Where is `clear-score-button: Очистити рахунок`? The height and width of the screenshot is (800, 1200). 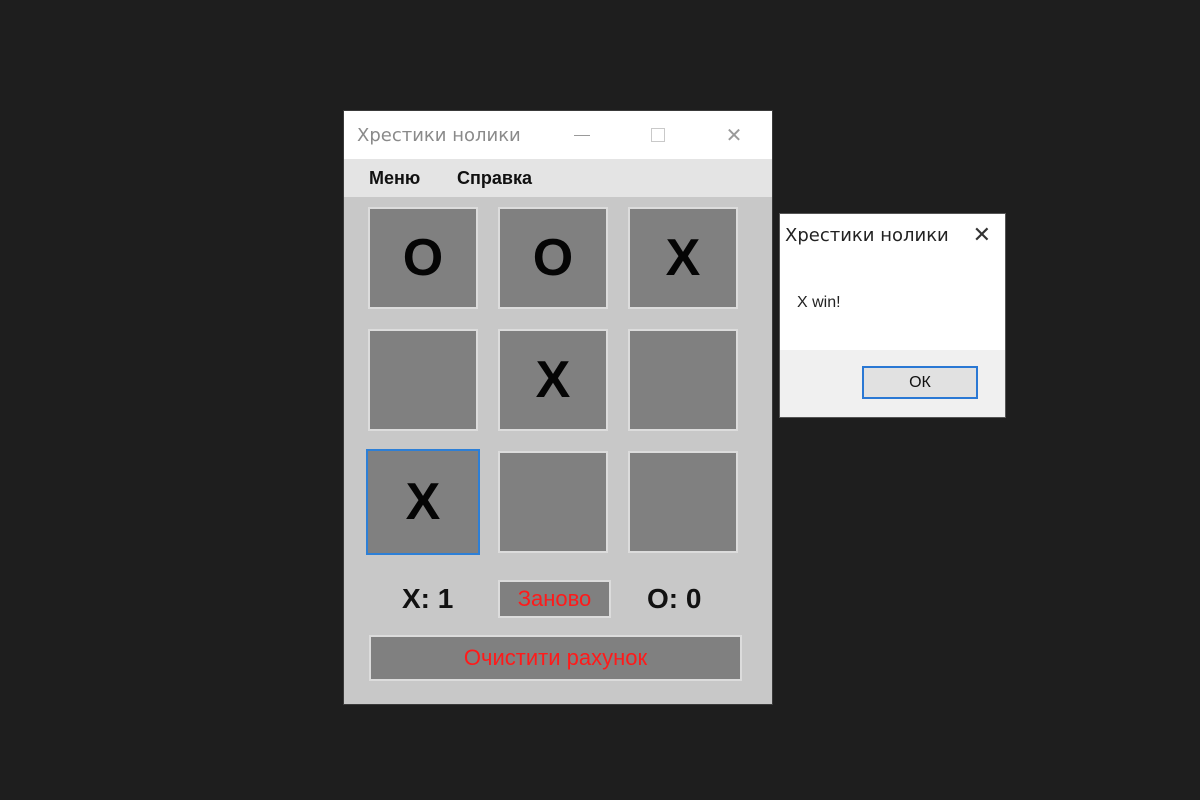 clear-score-button: Очистити рахунок is located at coordinates (555, 658).